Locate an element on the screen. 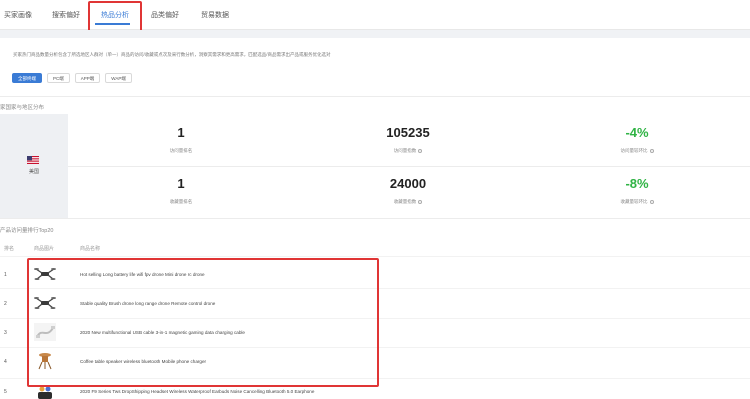  filter-wap: WAP端 is located at coordinates (118, 78).